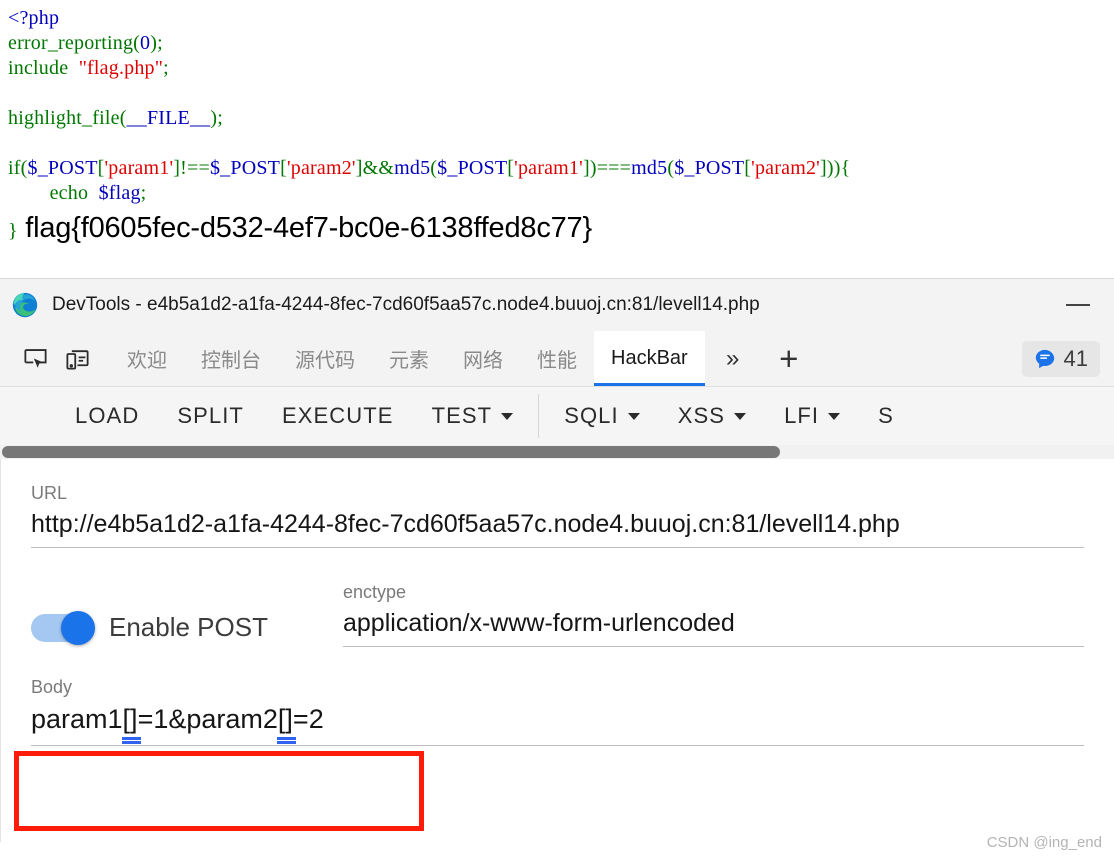 This screenshot has width=1114, height=857. I want to click on load-button: LOAD, so click(107, 416).